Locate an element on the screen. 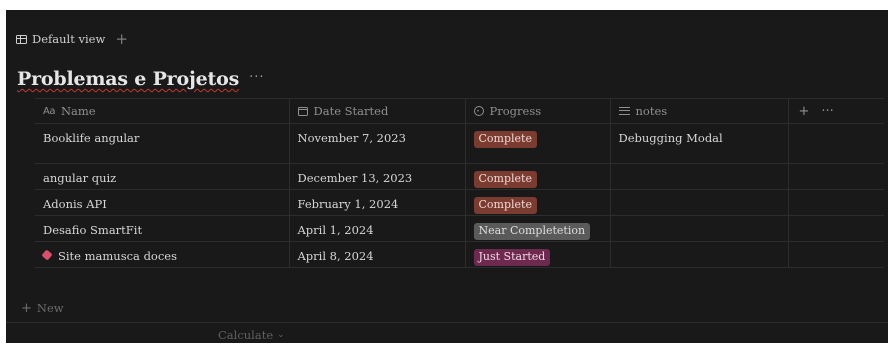 This screenshot has width=888, height=347. row-name: Site mamusca doces is located at coordinates (117, 256).